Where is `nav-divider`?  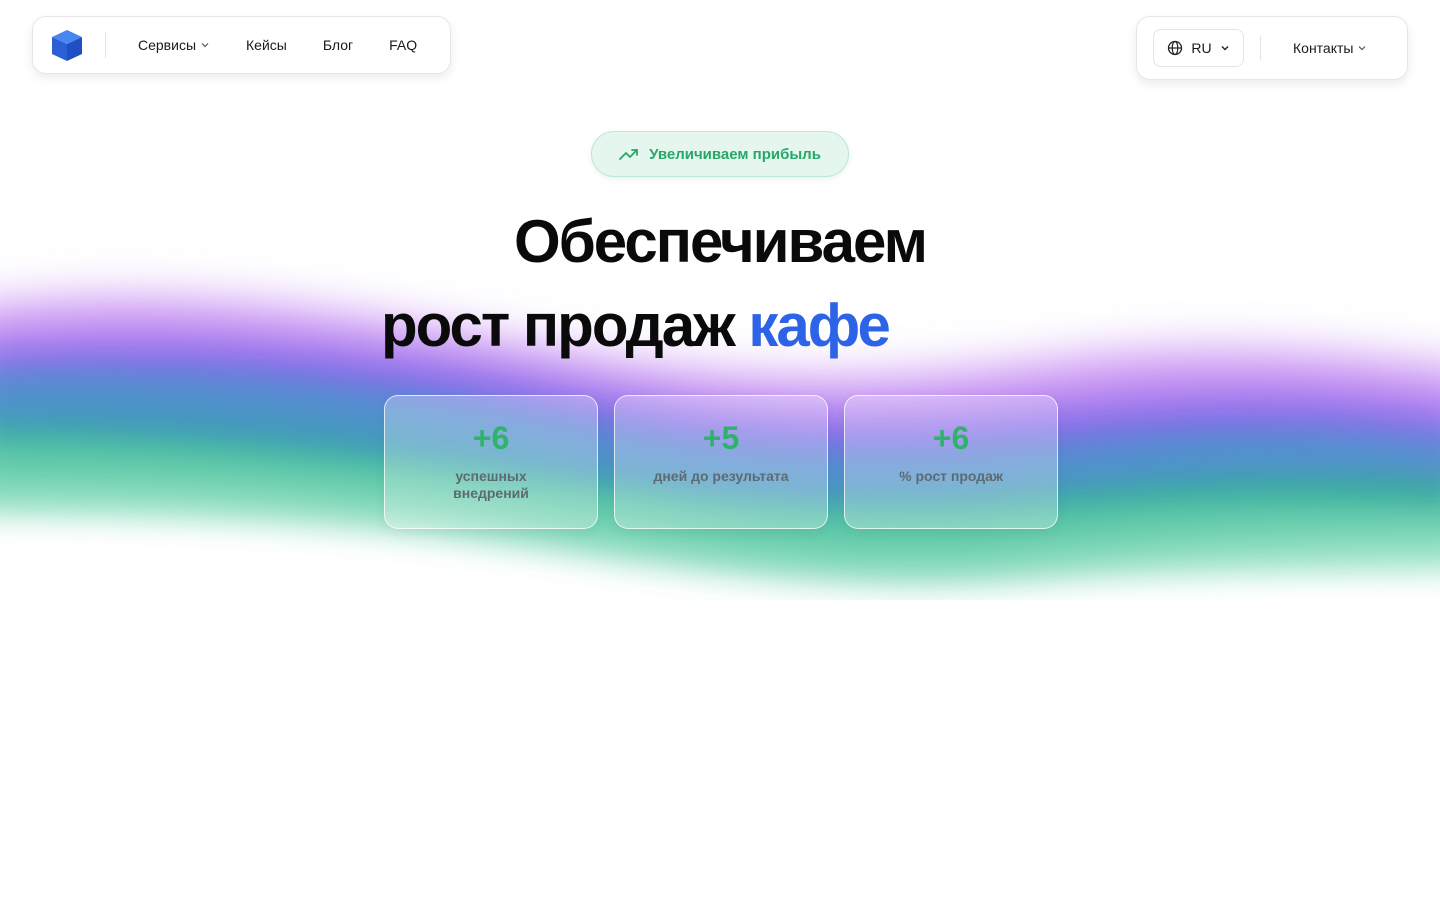
nav-divider is located at coordinates (105, 45).